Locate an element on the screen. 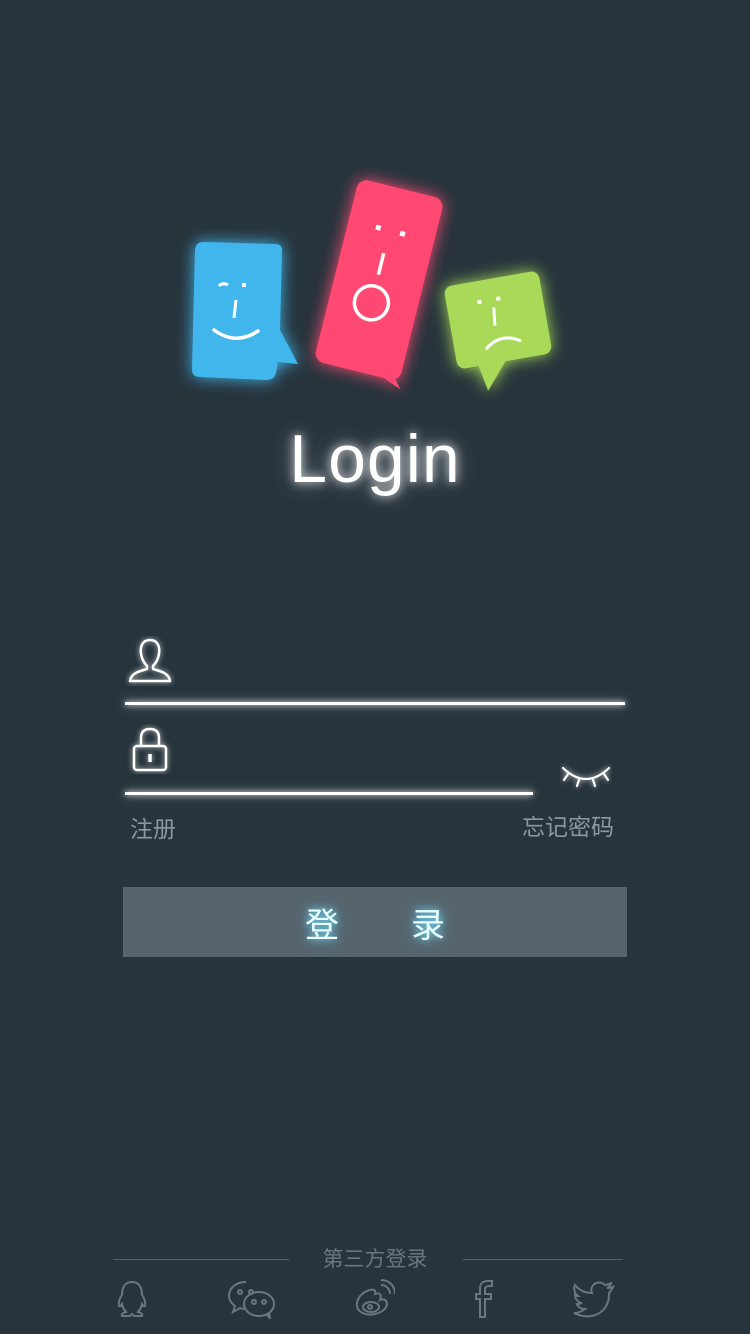 The image size is (750, 1334). username-underline is located at coordinates (375, 703).